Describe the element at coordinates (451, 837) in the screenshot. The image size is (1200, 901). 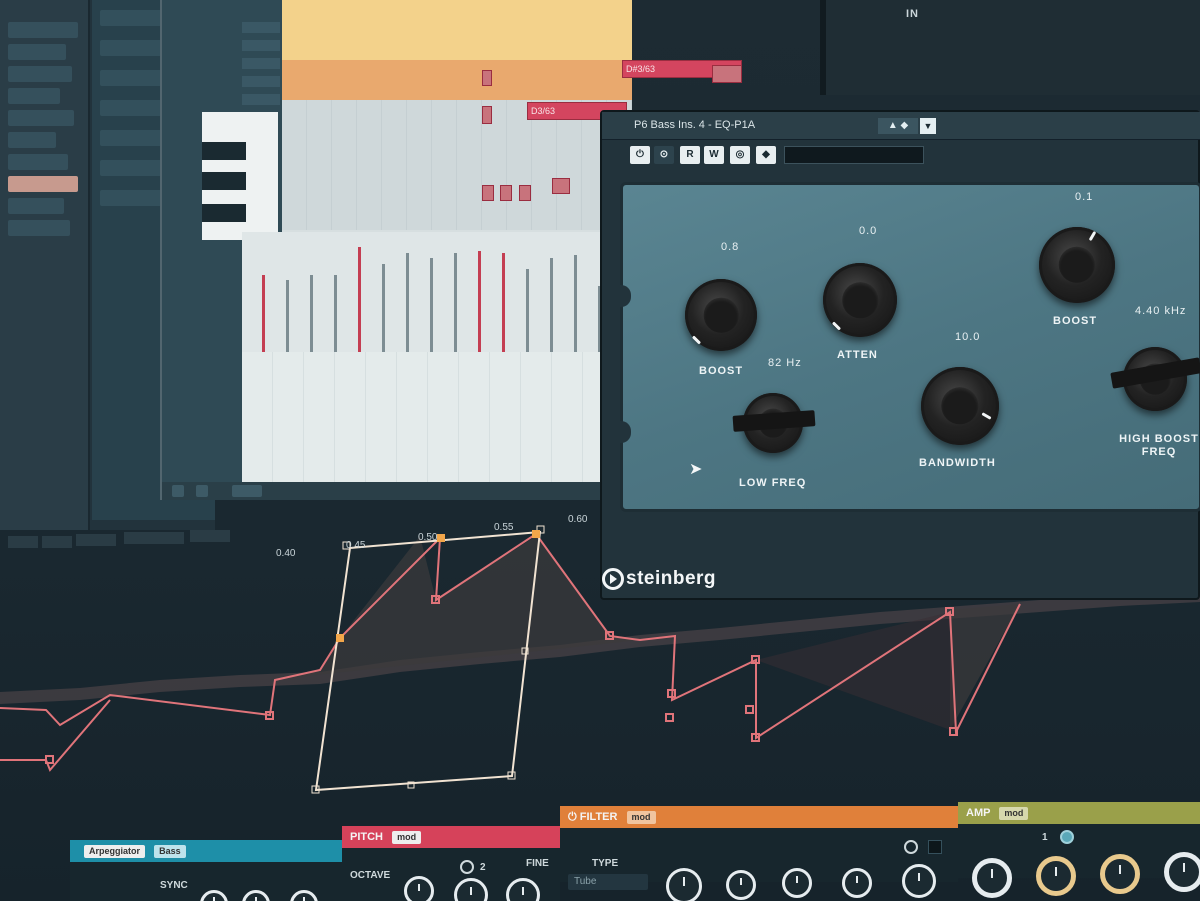
I see `pitch-header: PITCH mod` at that location.